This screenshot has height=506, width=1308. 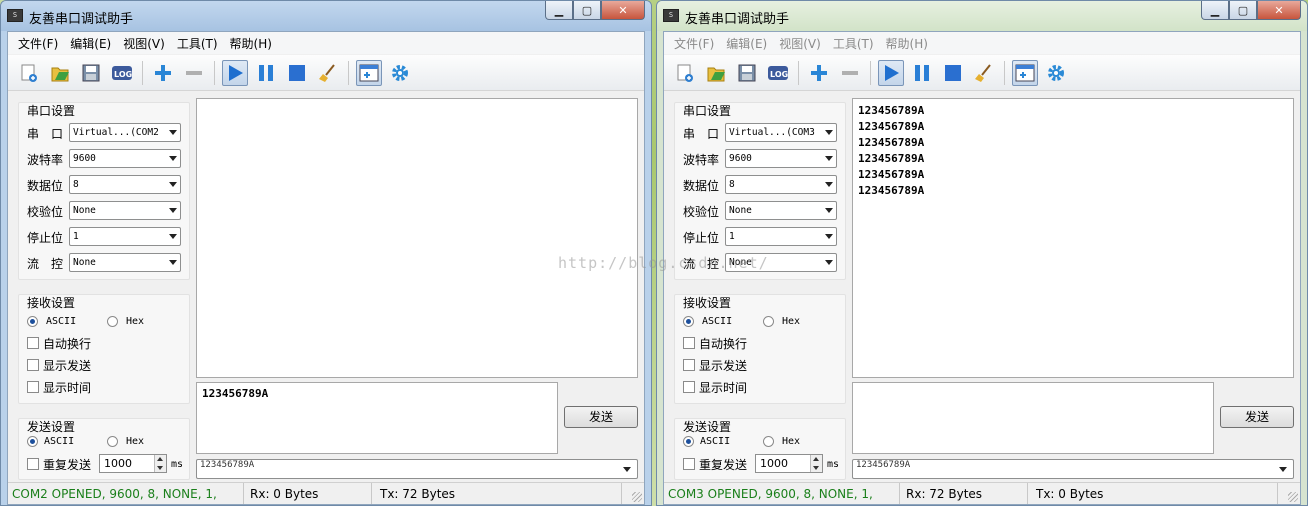 What do you see at coordinates (1033, 418) in the screenshot?
I see `send-input` at bounding box center [1033, 418].